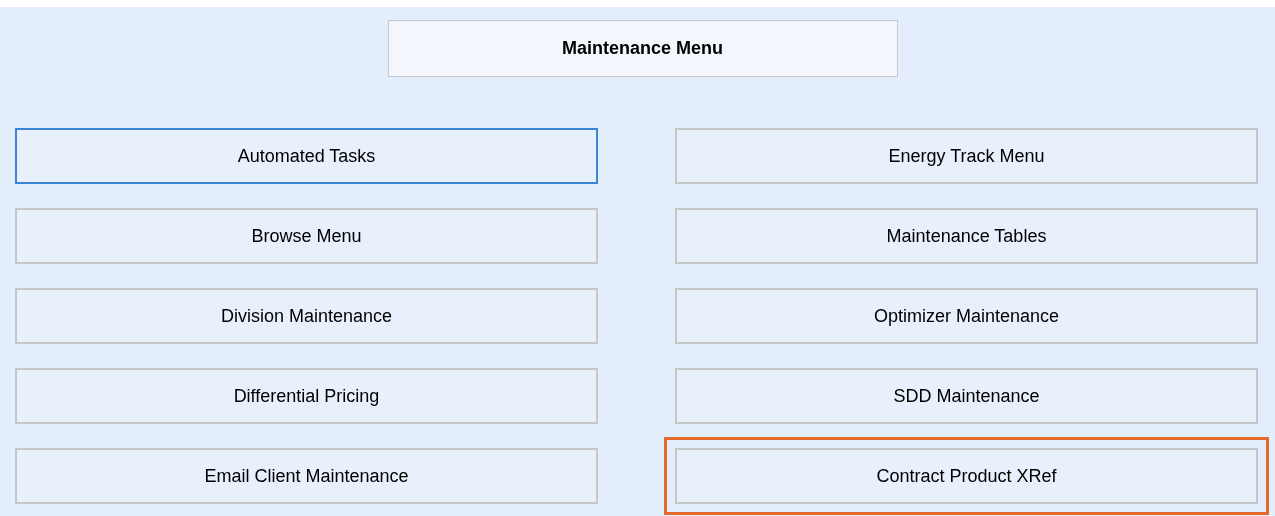  Describe the element at coordinates (306, 236) in the screenshot. I see `menu-button: Browse Menu` at that location.